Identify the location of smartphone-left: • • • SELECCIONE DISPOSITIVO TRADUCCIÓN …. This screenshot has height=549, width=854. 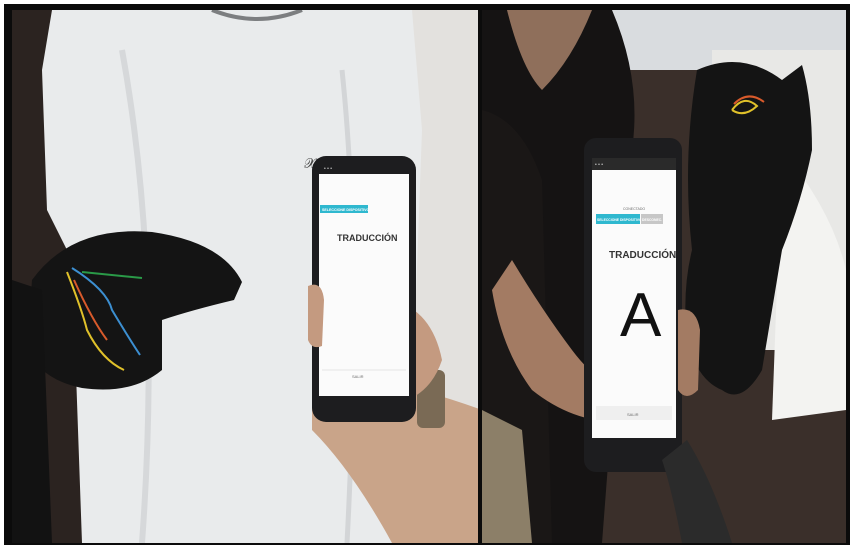
(364, 289).